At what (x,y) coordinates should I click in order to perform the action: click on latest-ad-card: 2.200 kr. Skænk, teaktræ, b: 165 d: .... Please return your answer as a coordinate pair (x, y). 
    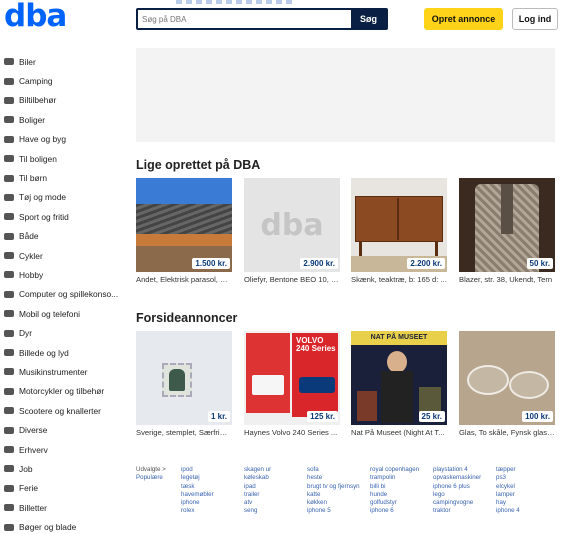
    Looking at the image, I should click on (399, 231).